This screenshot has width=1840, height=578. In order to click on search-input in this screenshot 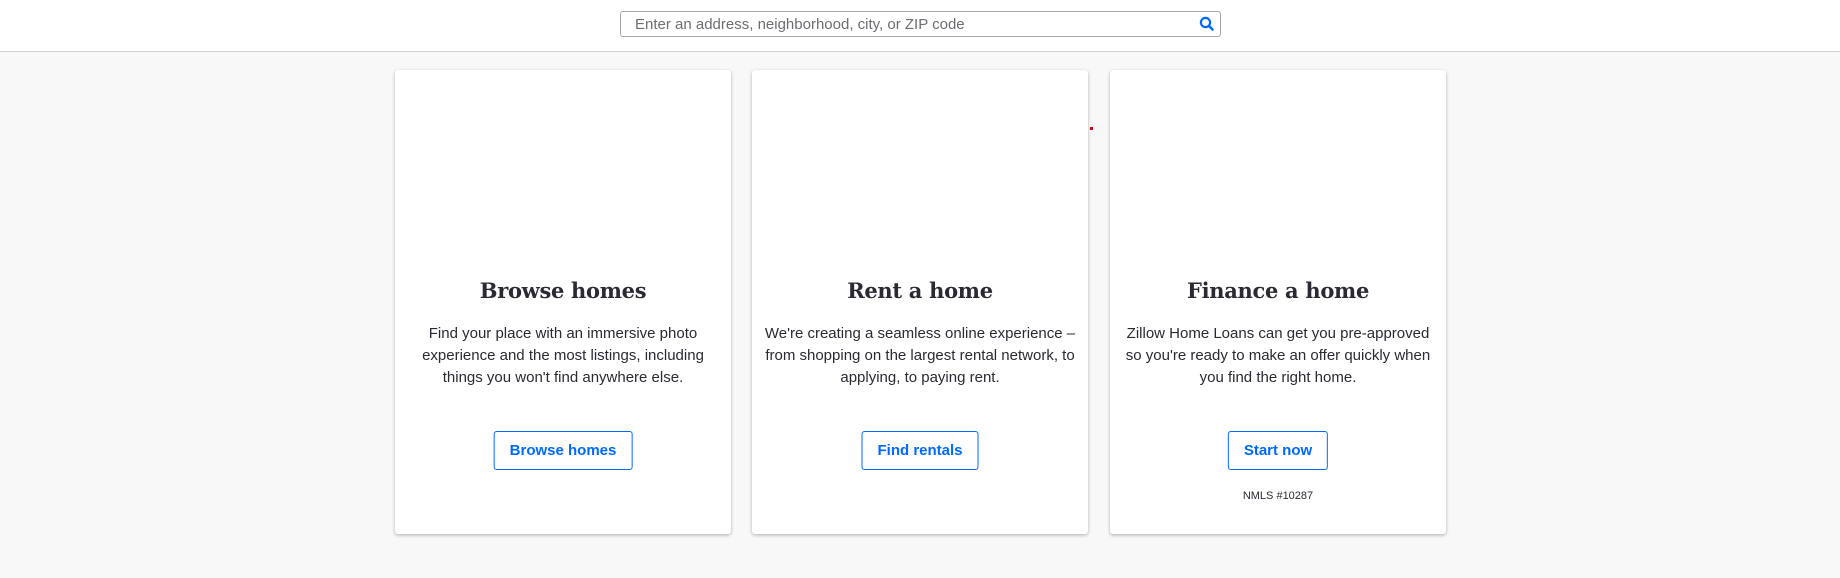, I will do `click(901, 24)`.